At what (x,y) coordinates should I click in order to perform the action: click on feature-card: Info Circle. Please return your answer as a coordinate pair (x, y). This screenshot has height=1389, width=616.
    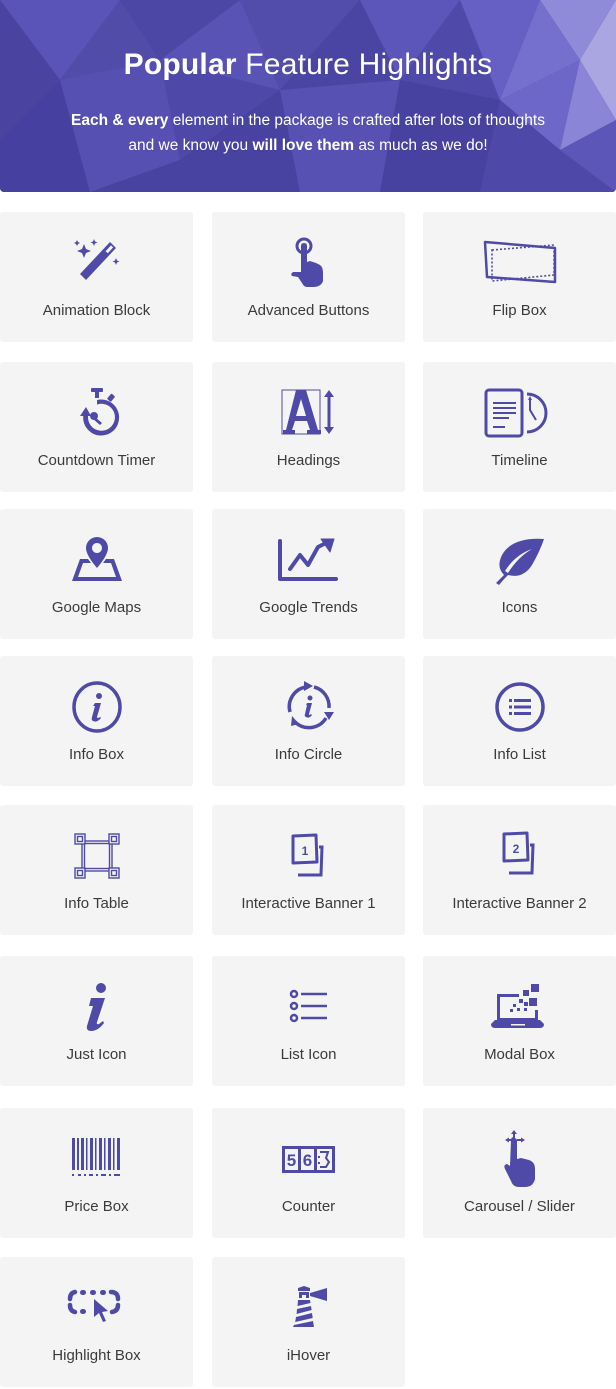
    Looking at the image, I should click on (308, 721).